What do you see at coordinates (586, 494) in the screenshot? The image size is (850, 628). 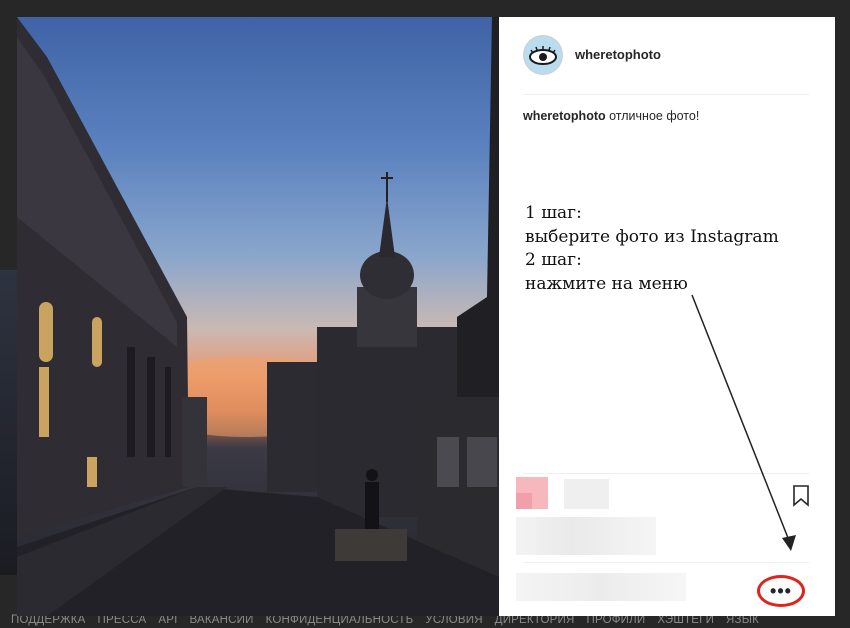 I see `blurred-likes` at bounding box center [586, 494].